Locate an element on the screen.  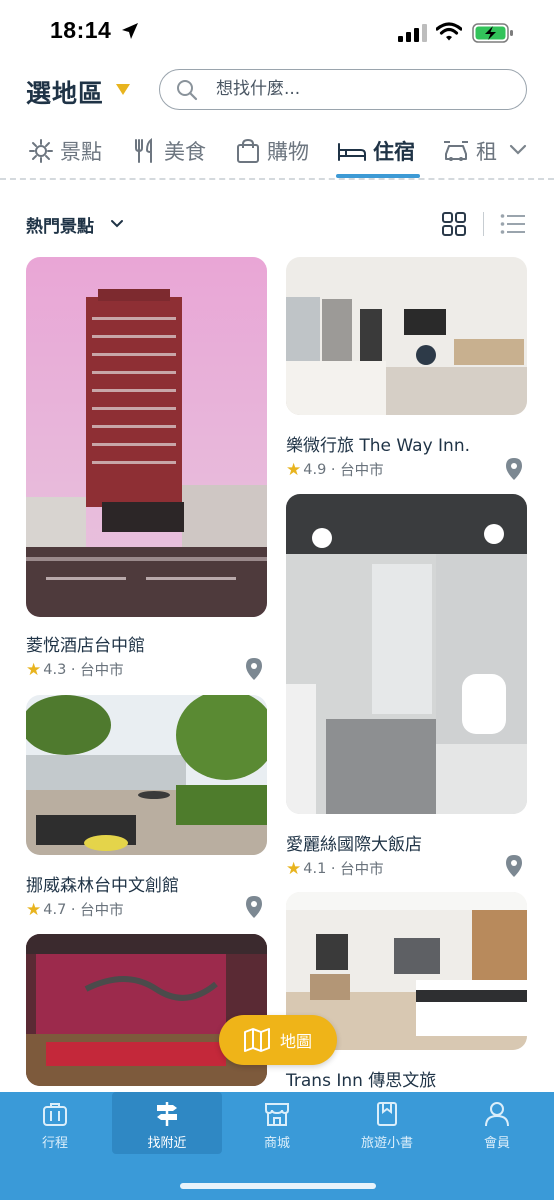
tab-lodging: 住宿 is located at coordinates (376, 151).